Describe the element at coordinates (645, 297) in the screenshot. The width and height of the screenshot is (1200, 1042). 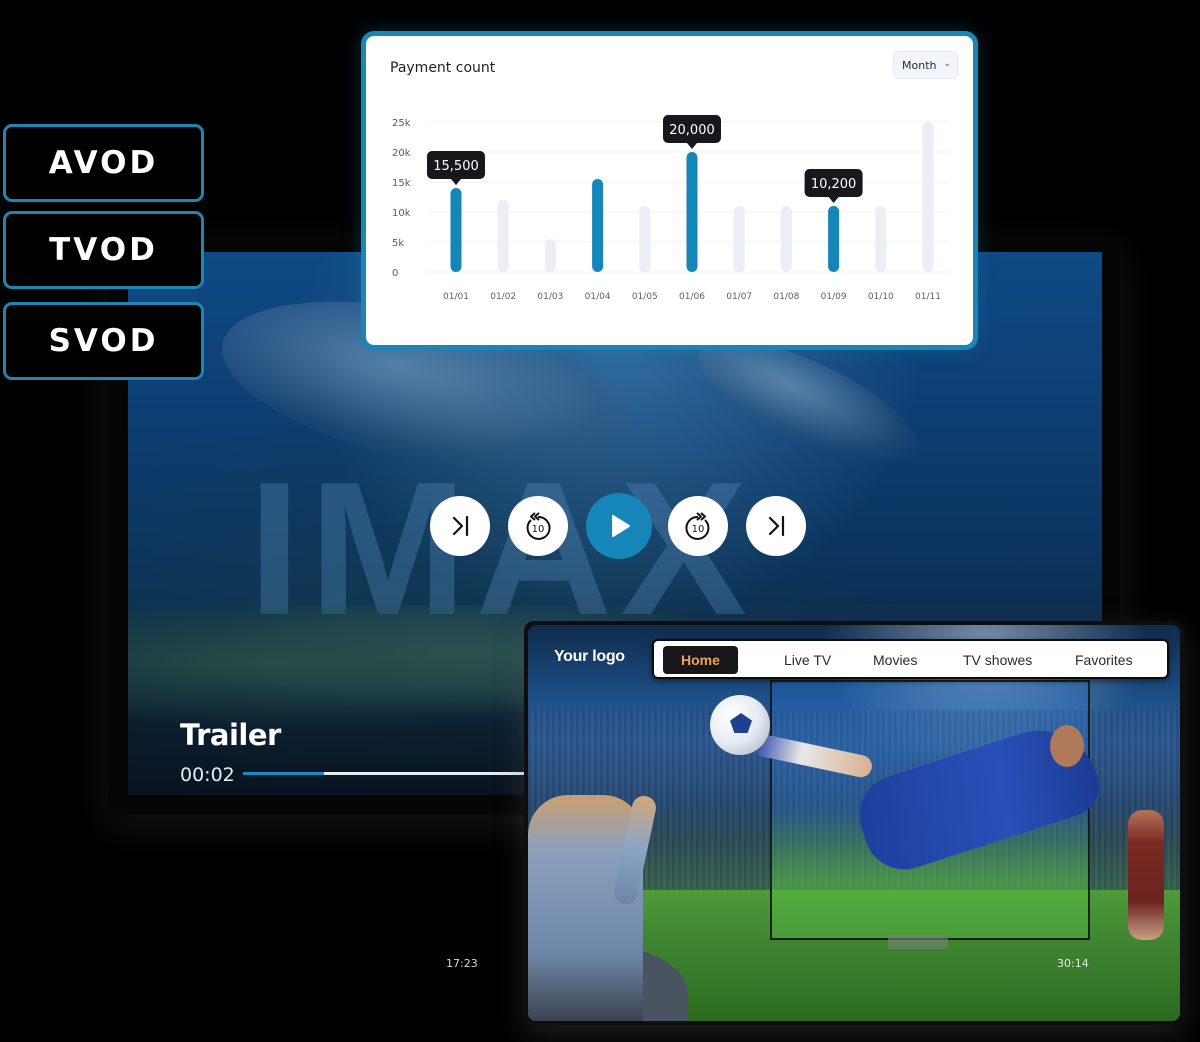
I see `x-tick-label: 01/05` at that location.